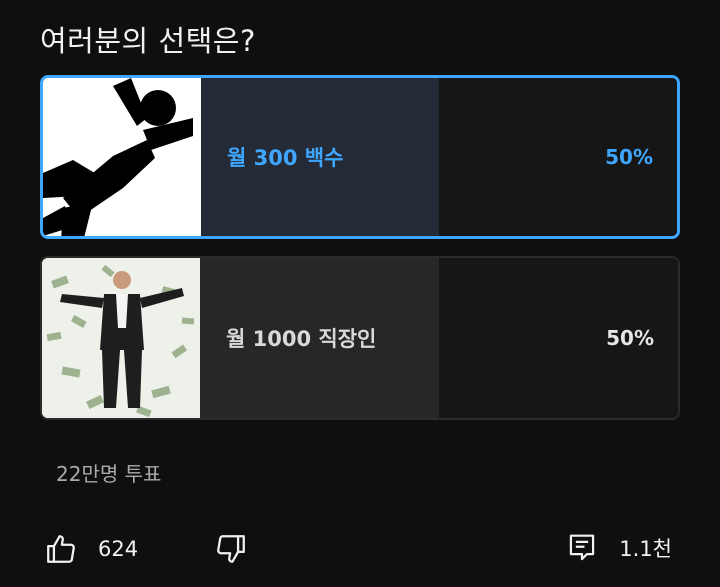  What do you see at coordinates (582, 548) in the screenshot?
I see `comment-icon` at bounding box center [582, 548].